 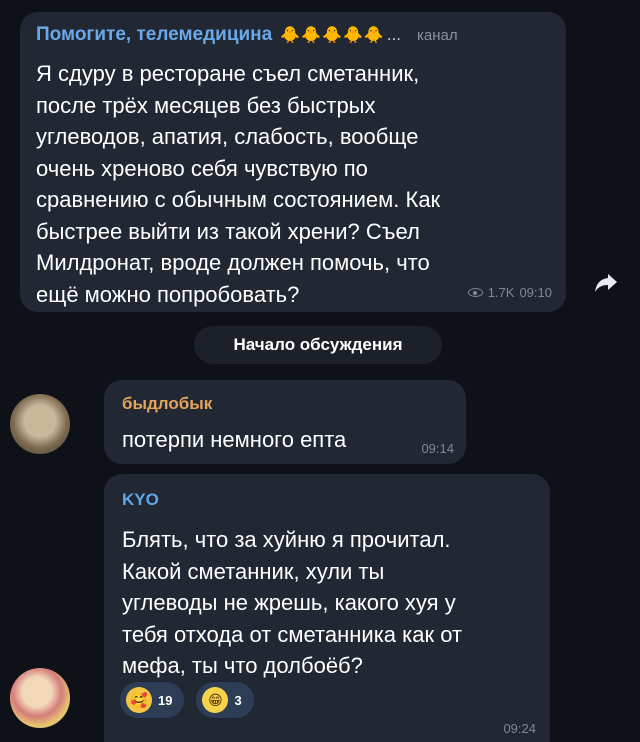 I want to click on post-header: Помогите, телемедицина 🐥🐥🐥🐥🐥 ... канал, so click(x=294, y=35).